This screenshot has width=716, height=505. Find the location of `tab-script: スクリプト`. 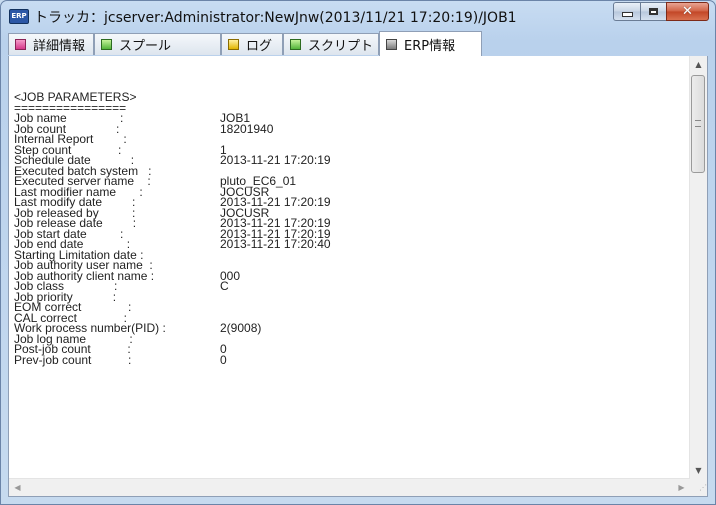

tab-script: スクリプト is located at coordinates (331, 44).